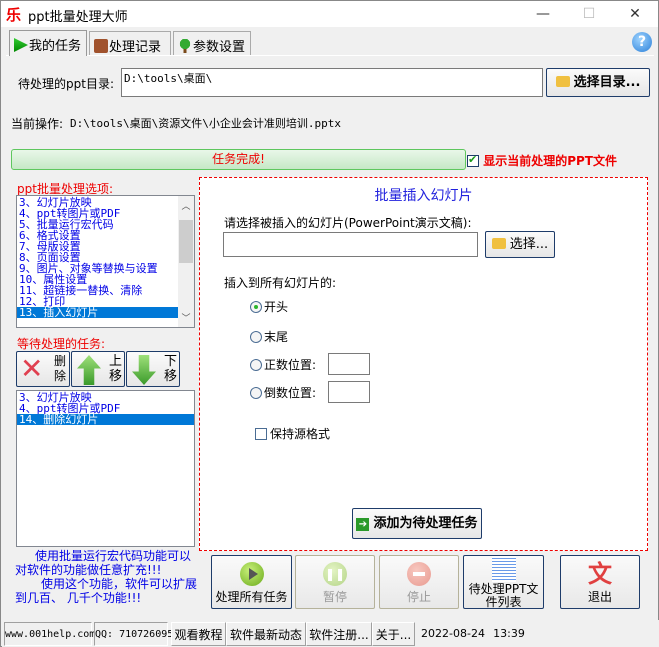  What do you see at coordinates (198, 634) in the screenshot?
I see `tutorial-button: 观看教程` at bounding box center [198, 634].